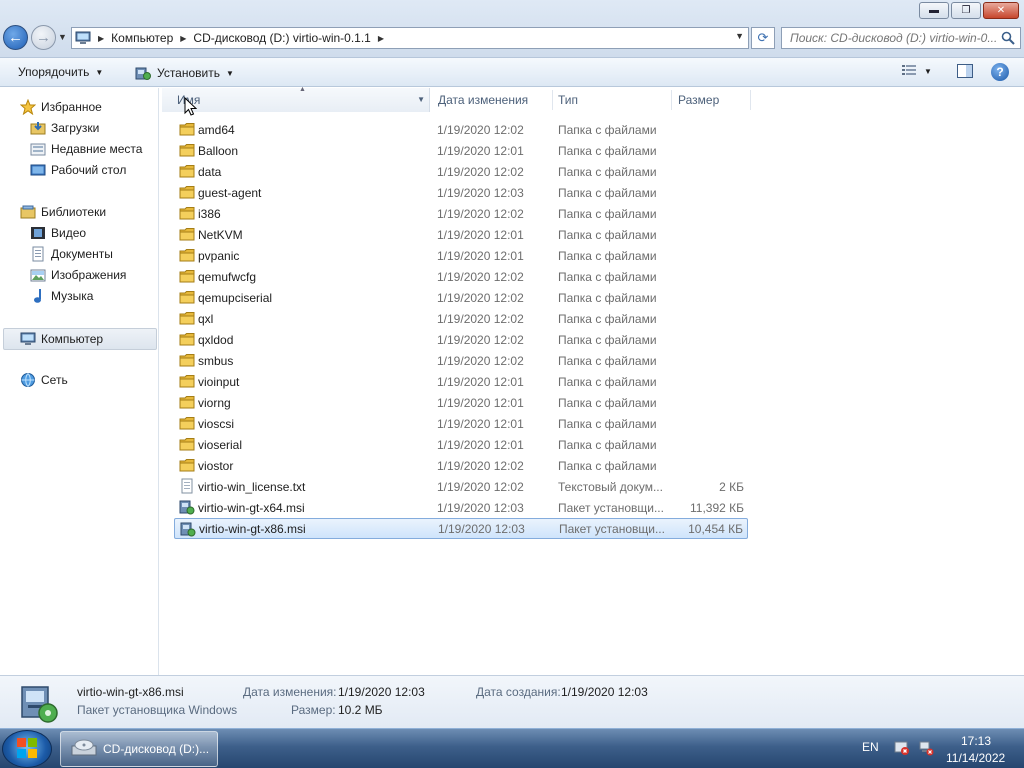 The height and width of the screenshot is (768, 1024). I want to click on sidebar-item-music: Музыка, so click(61, 296).